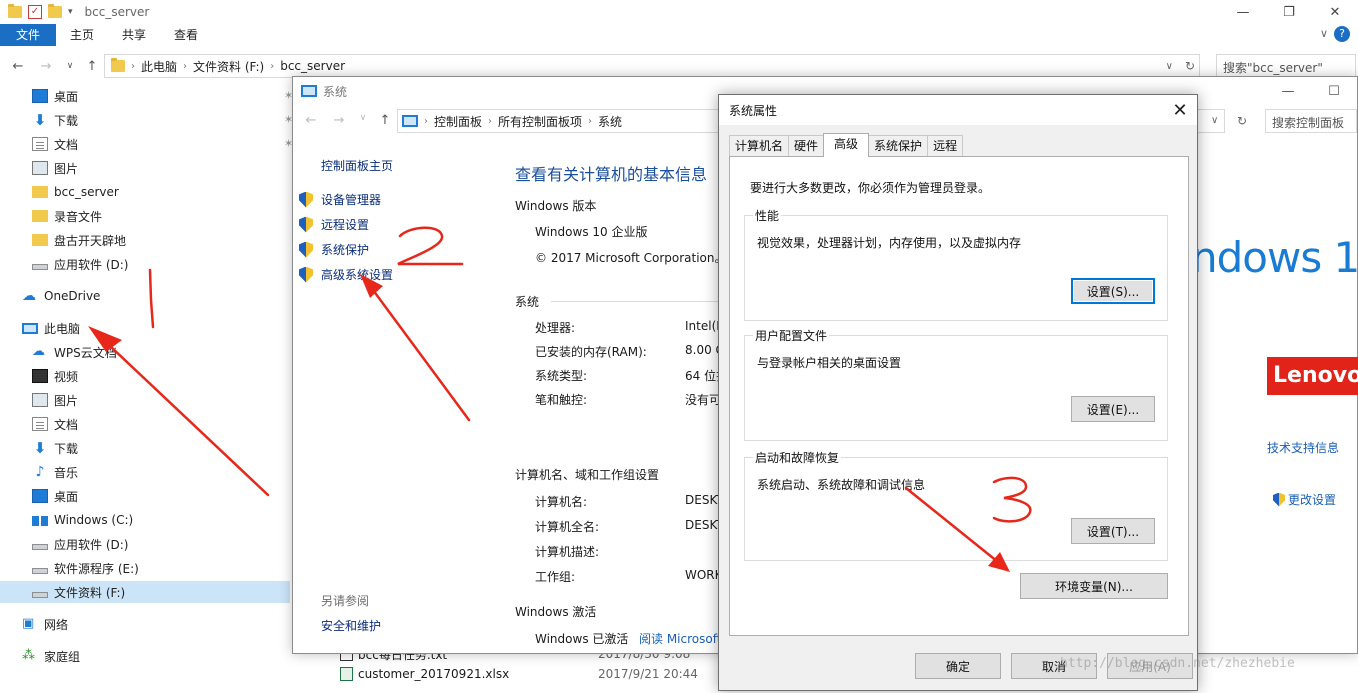  Describe the element at coordinates (958, 666) in the screenshot. I see `ok-button: 确定` at that location.